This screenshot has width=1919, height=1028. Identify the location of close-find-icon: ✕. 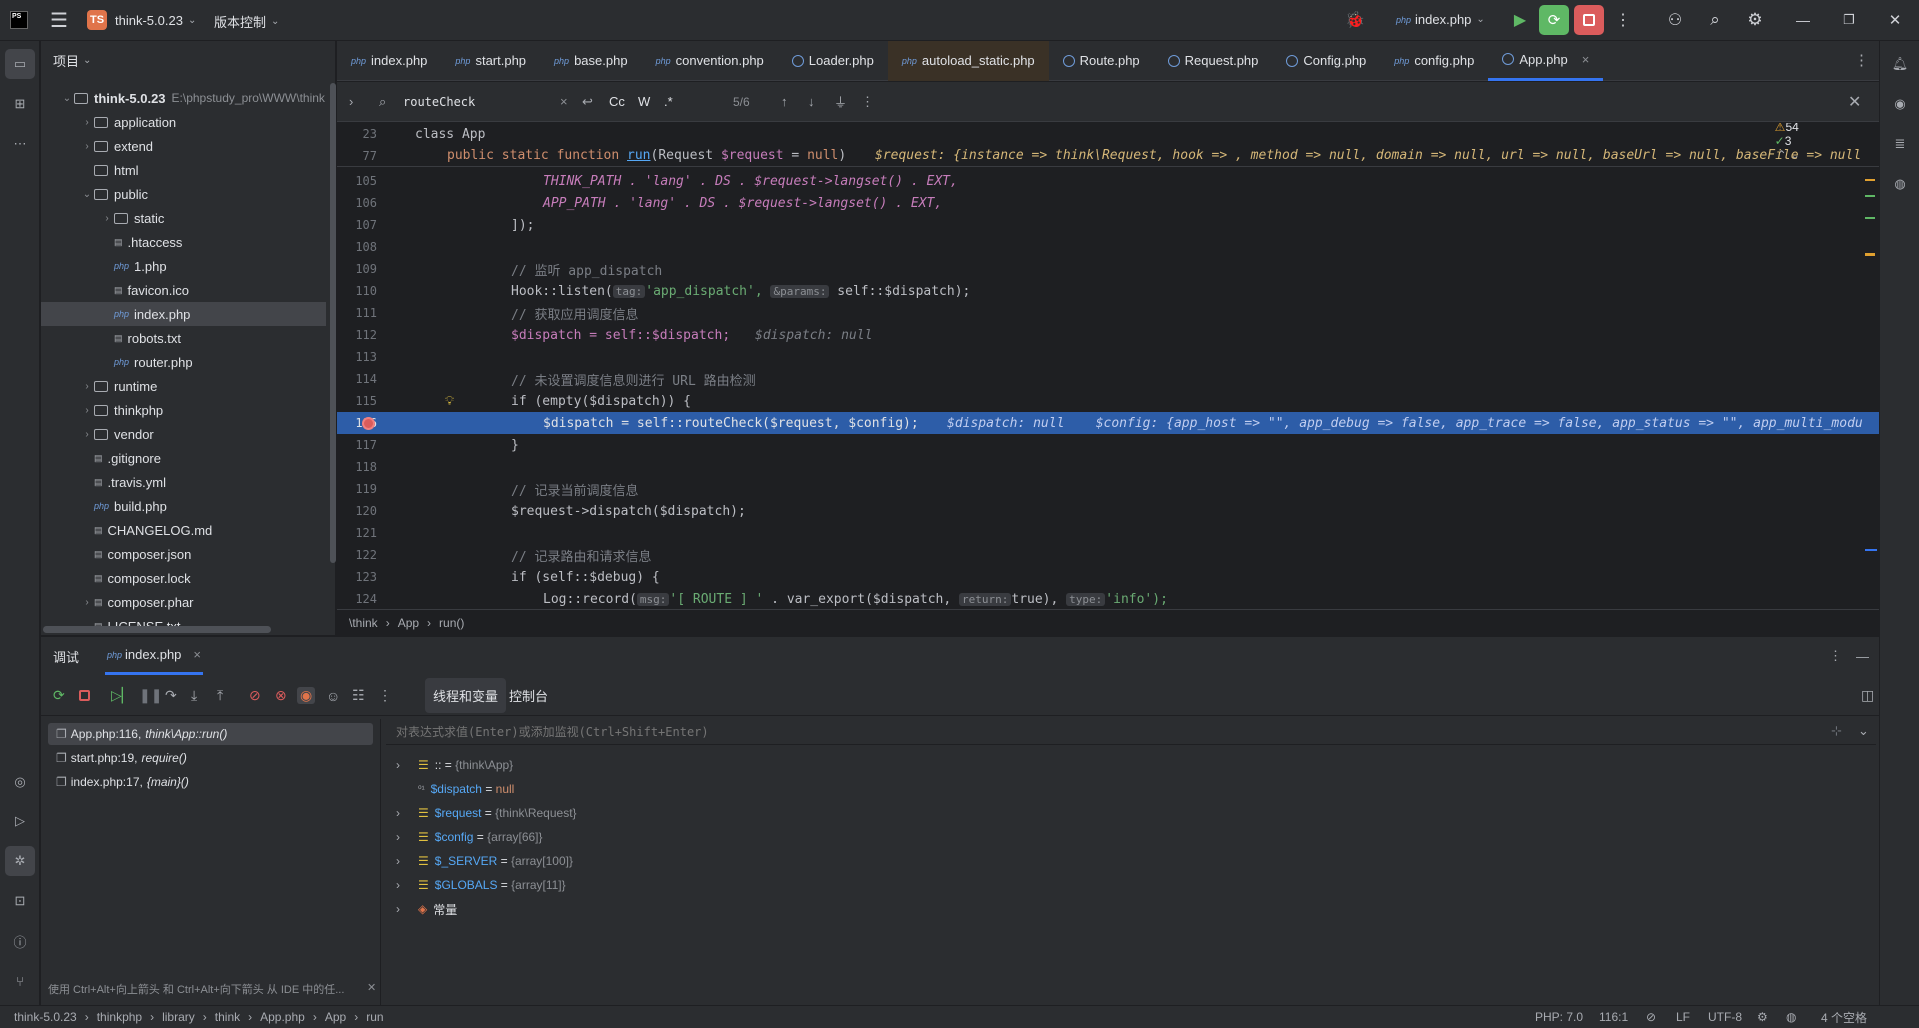
(1854, 102).